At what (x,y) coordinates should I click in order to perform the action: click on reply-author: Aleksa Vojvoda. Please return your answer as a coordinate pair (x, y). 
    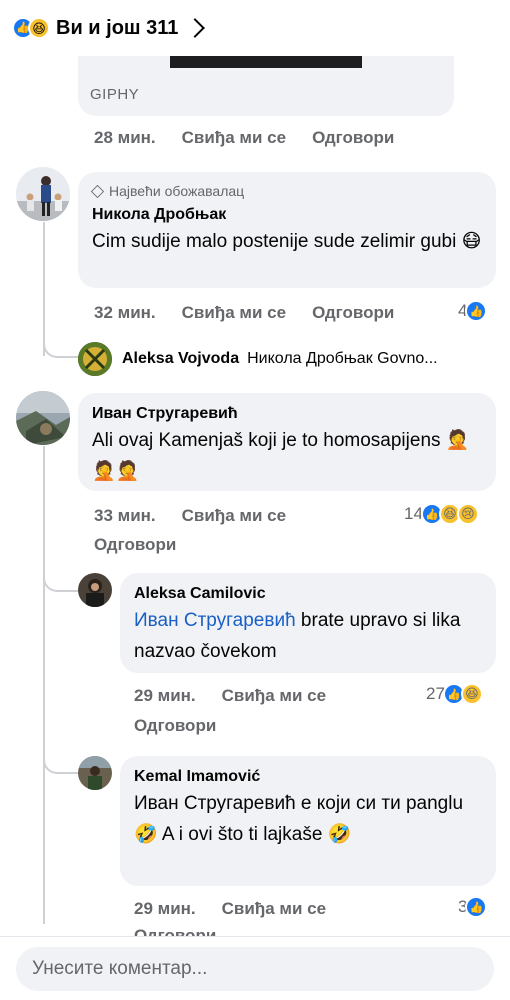
    Looking at the image, I should click on (180, 359).